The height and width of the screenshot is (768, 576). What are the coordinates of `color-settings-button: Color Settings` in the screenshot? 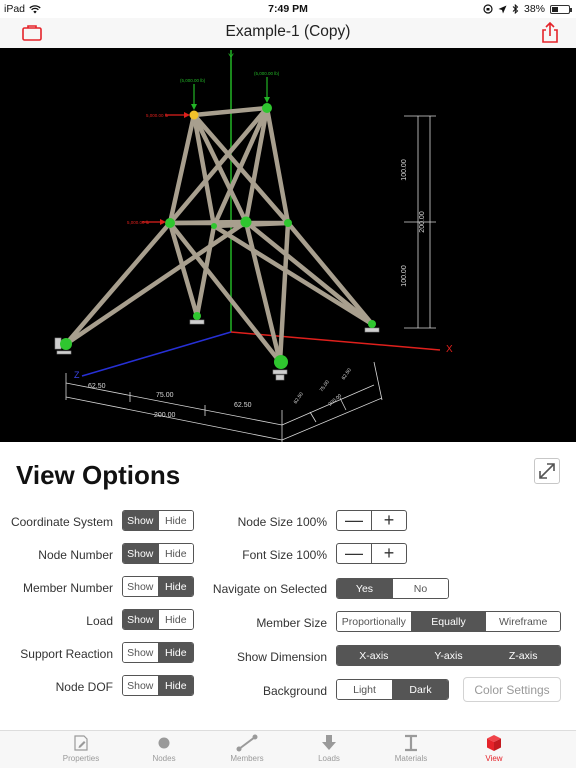 It's located at (512, 689).